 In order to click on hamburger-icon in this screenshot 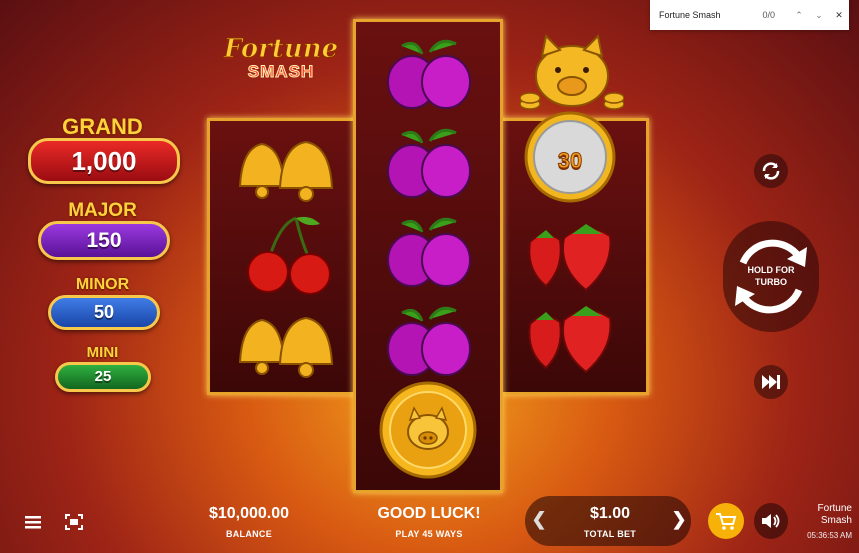, I will do `click(33, 522)`.